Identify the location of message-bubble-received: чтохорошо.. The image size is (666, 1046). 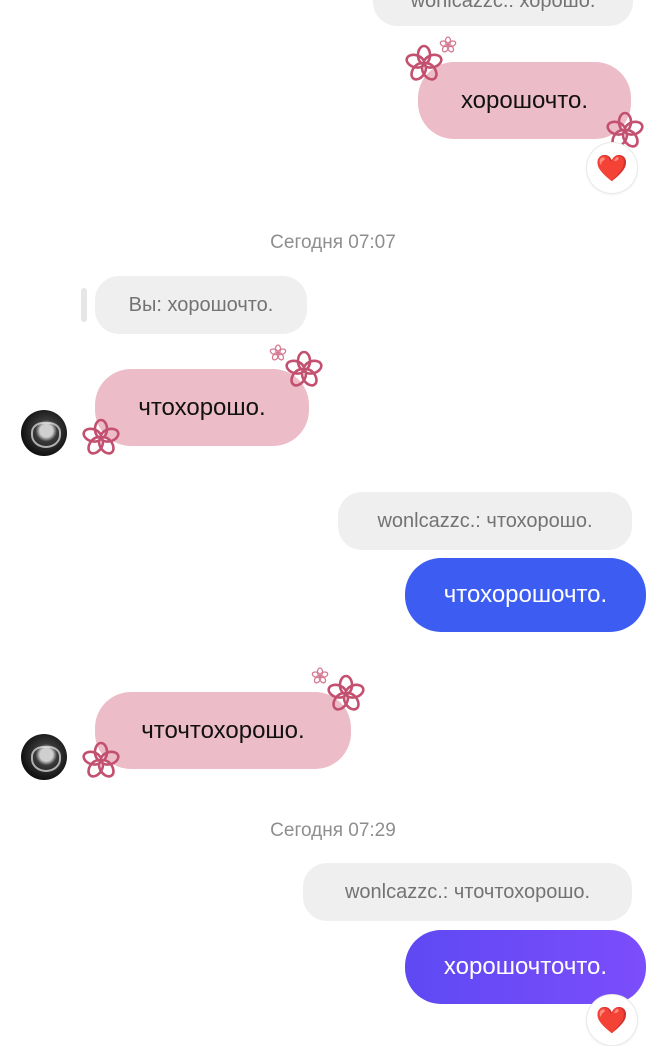
(202, 407).